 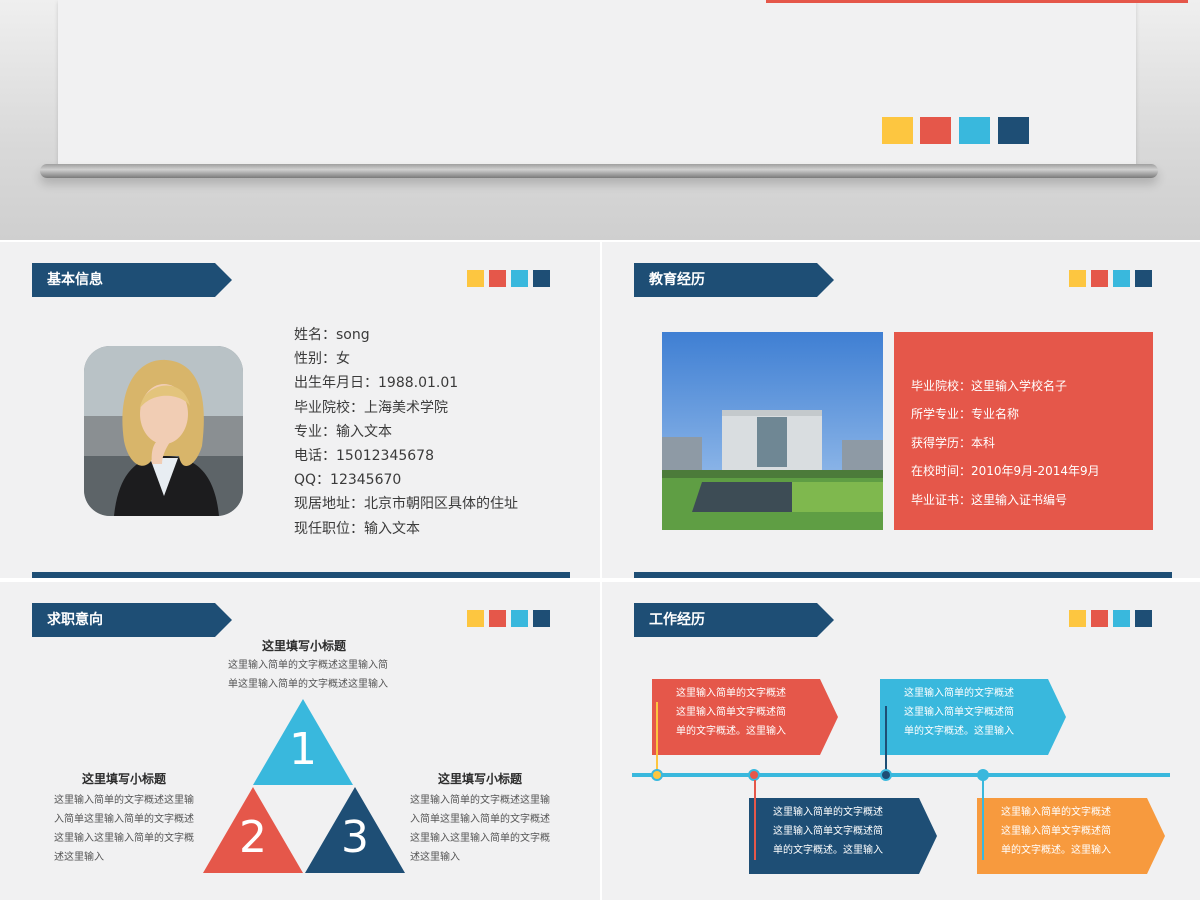 I want to click on work-item-1: 这里输入简单的文字概述 这里输入简单文字概述简 单的文字概述。这里输入, so click(x=745, y=717).